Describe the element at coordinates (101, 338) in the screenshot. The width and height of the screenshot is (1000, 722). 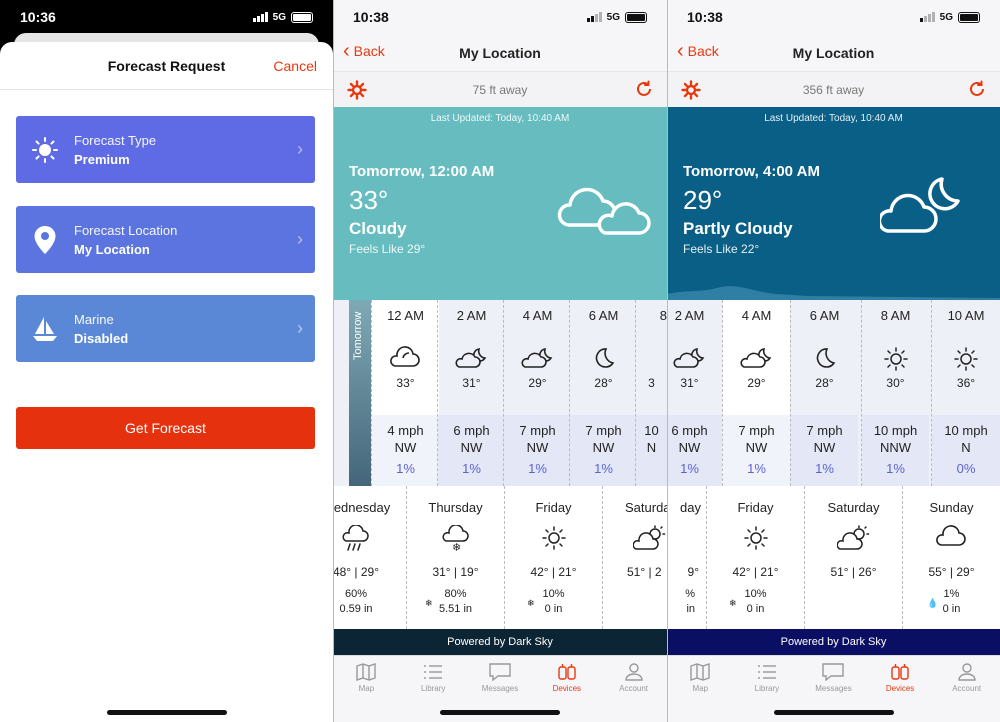
I see `marine-value: Disabled` at that location.